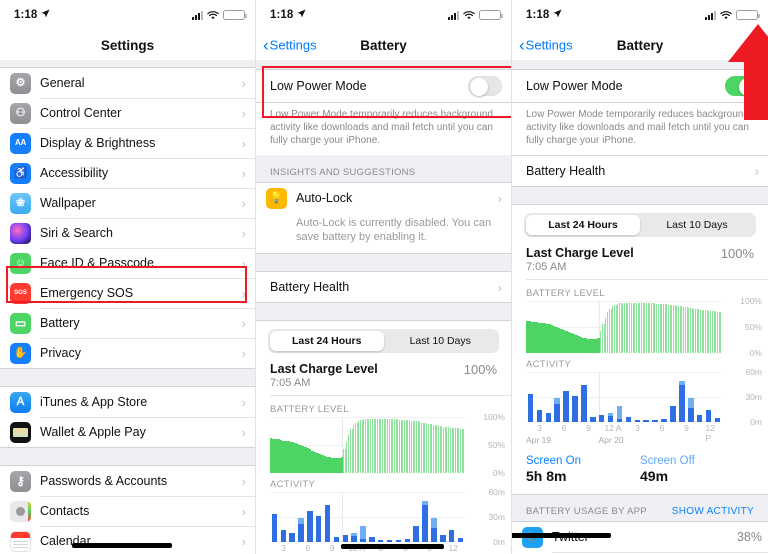 Image resolution: width=768 pixels, height=554 pixels. What do you see at coordinates (20, 233) in the screenshot?
I see `siri-orb-icon` at bounding box center [20, 233].